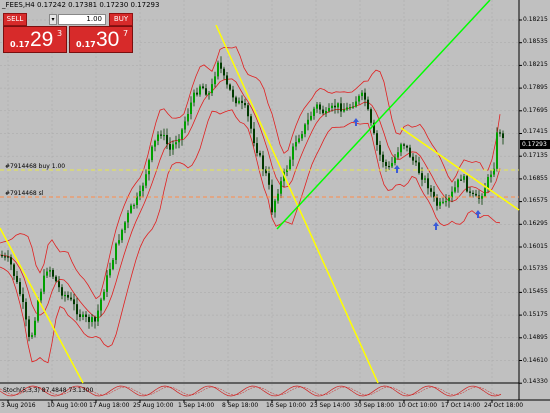 The width and height of the screenshot is (550, 413). What do you see at coordinates (535, 246) in the screenshot?
I see `price-tick-label: 0.16015` at bounding box center [535, 246].